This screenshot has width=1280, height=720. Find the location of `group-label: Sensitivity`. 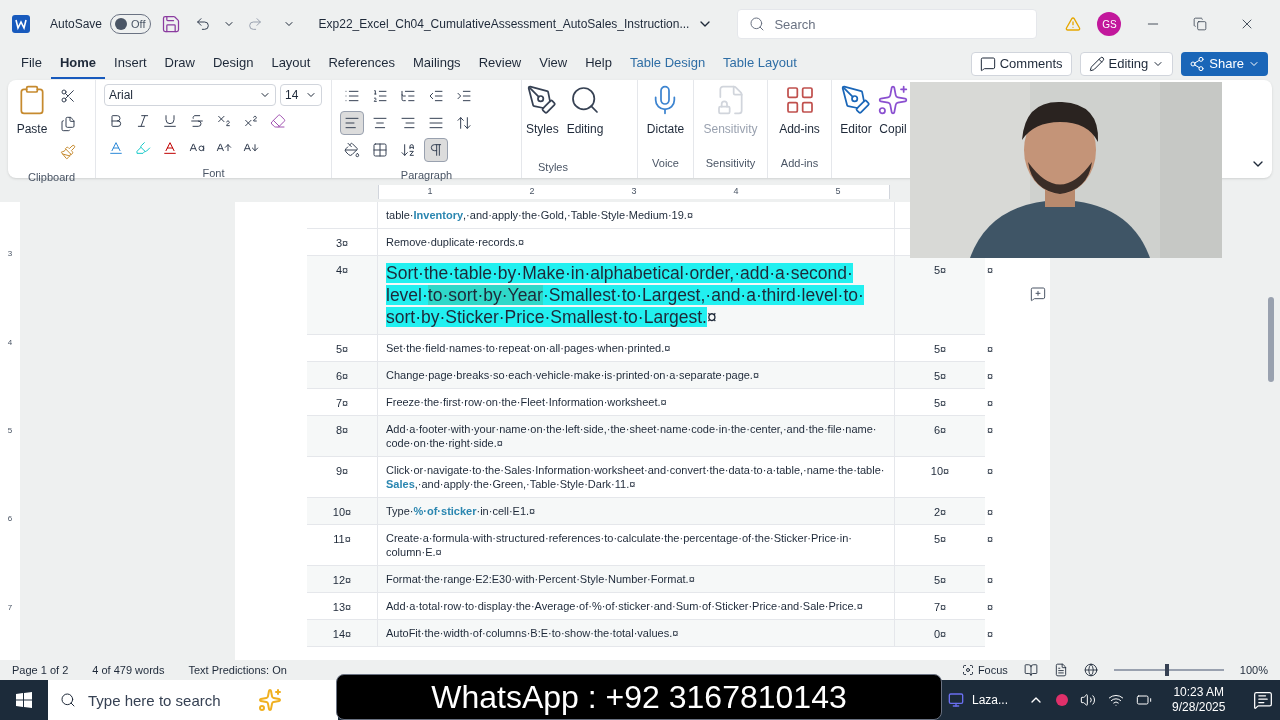

group-label: Sensitivity is located at coordinates (730, 163).